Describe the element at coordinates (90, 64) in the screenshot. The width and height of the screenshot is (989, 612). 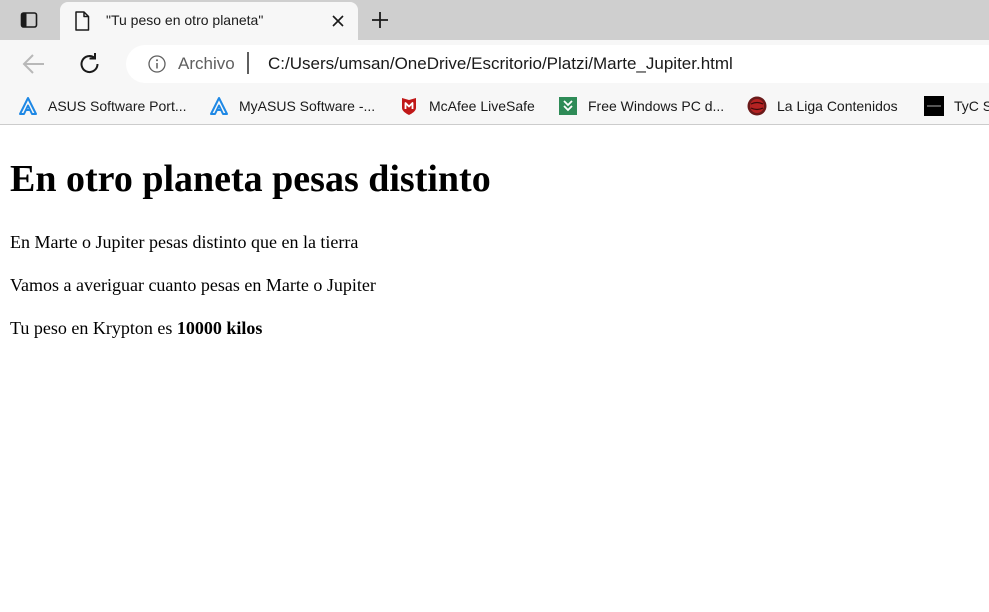
I see `reload-icon` at that location.